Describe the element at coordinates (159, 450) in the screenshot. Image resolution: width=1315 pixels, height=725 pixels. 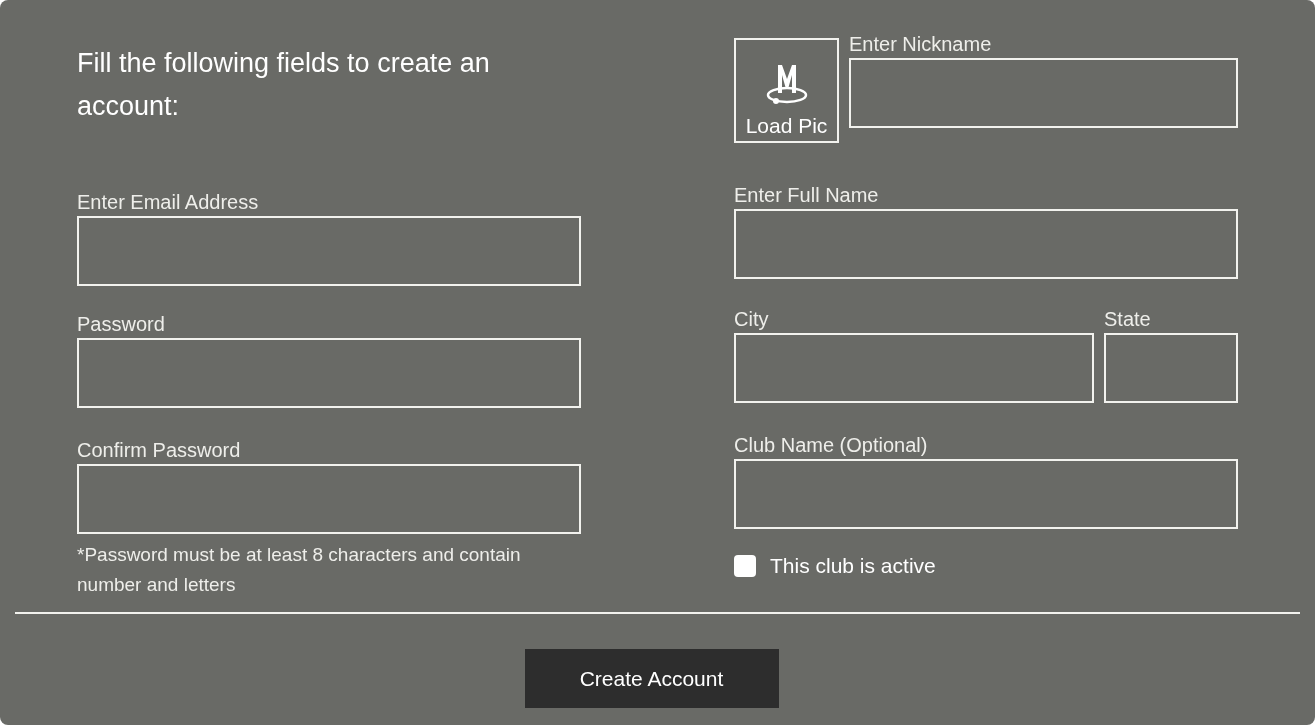
I see `field-label: Confirm Password` at that location.